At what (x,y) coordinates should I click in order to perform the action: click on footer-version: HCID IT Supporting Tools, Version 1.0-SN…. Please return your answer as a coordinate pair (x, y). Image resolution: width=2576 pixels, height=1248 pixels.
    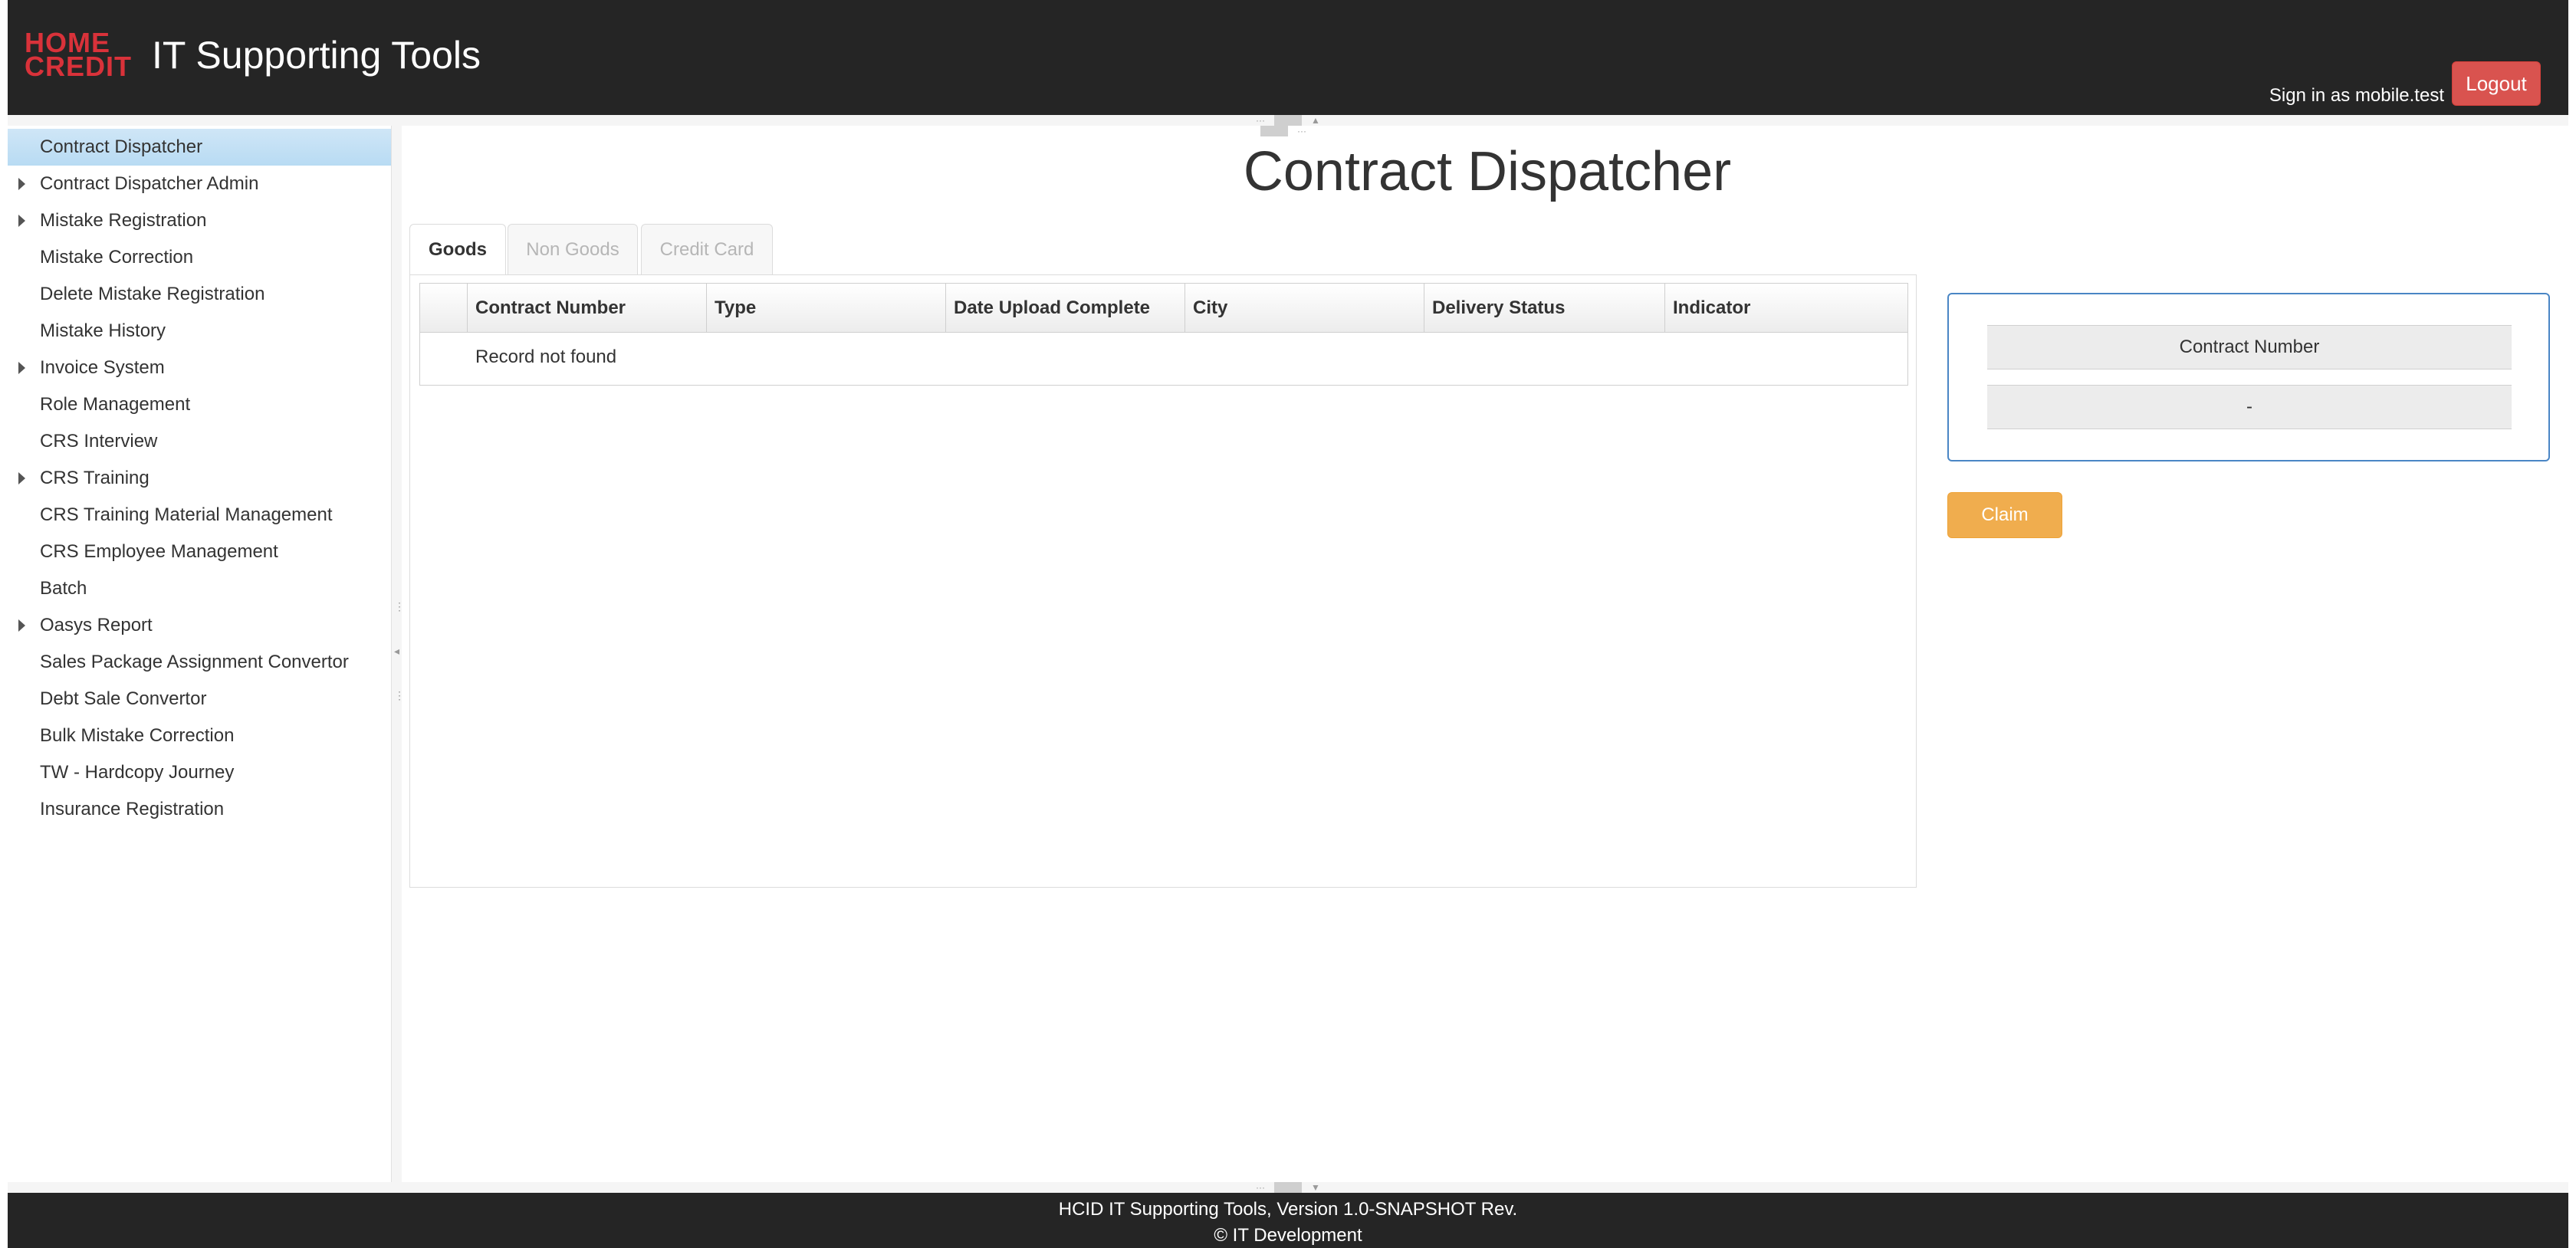
    Looking at the image, I should click on (1288, 1209).